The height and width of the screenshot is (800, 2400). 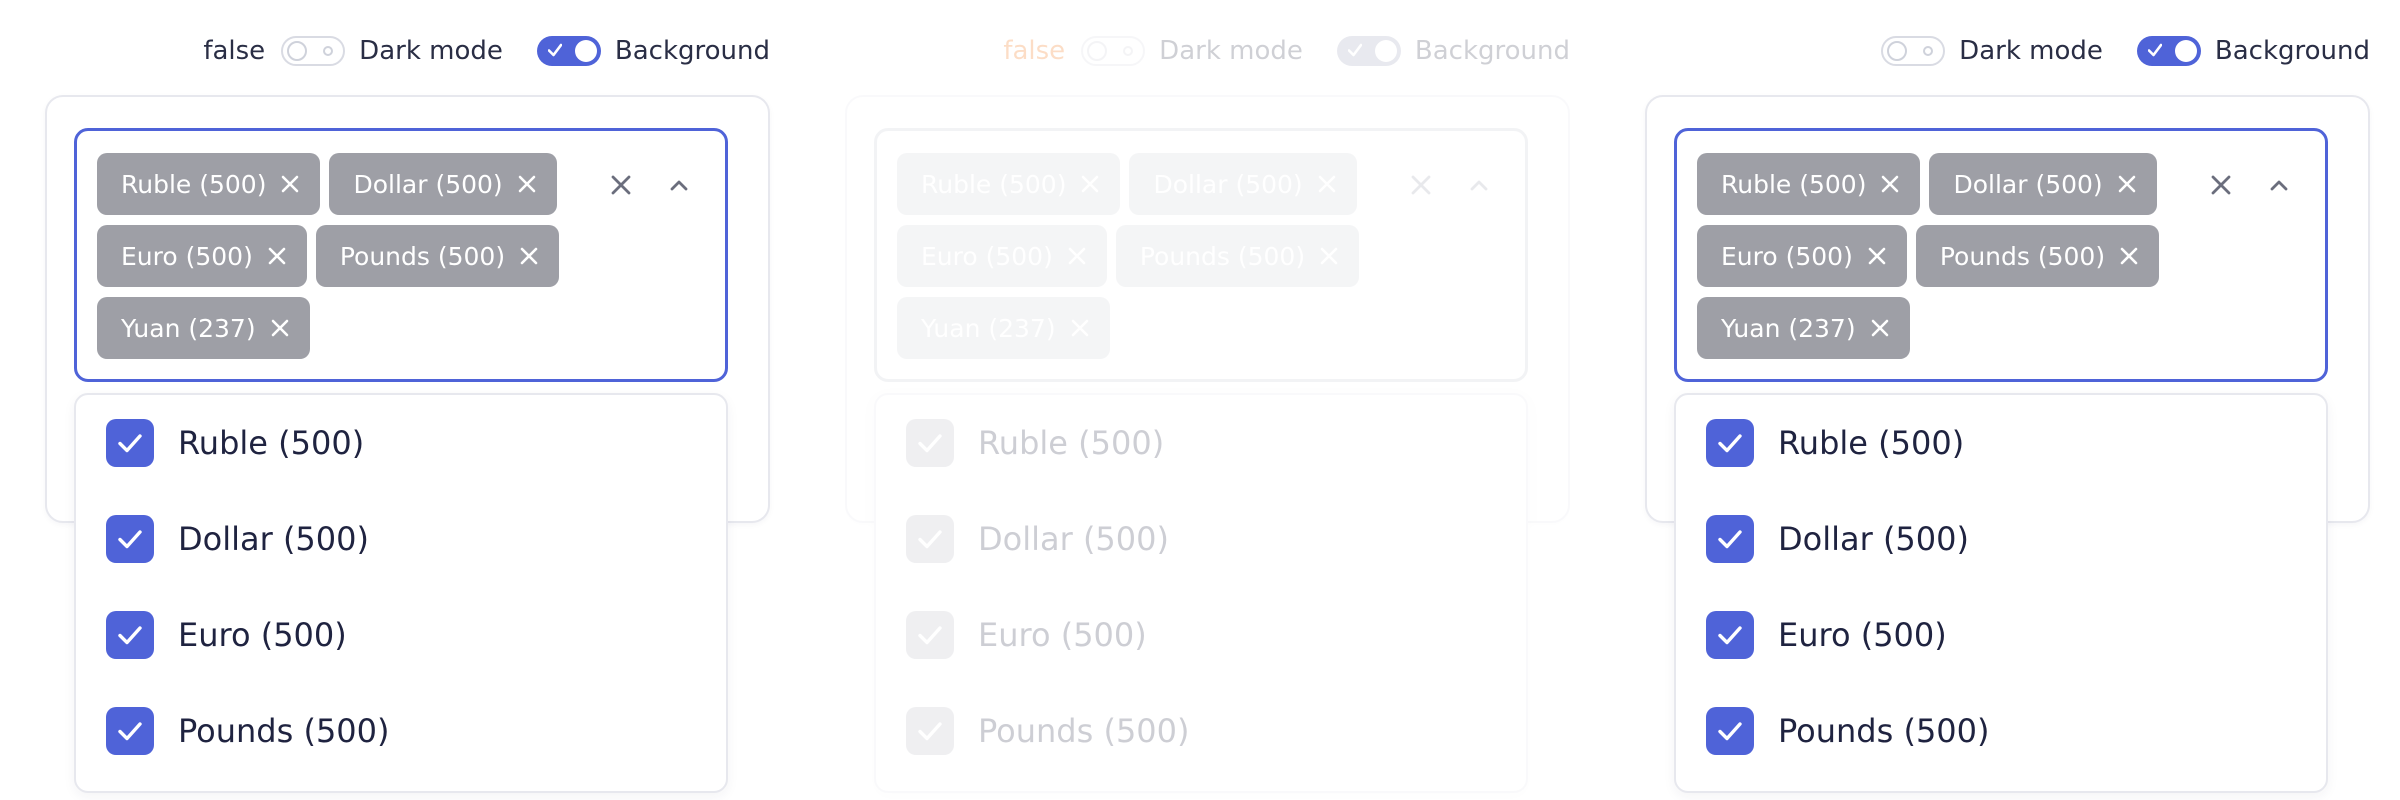 I want to click on settings-bar: Dark mode Background, so click(x=2117, y=51).